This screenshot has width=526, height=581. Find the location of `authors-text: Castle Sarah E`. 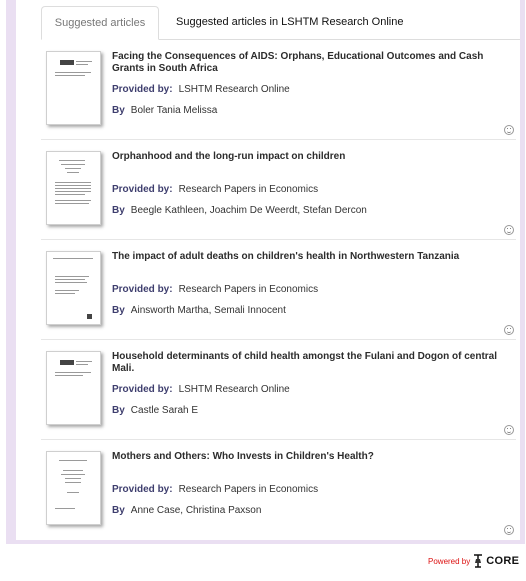

authors-text: Castle Sarah E is located at coordinates (164, 410).